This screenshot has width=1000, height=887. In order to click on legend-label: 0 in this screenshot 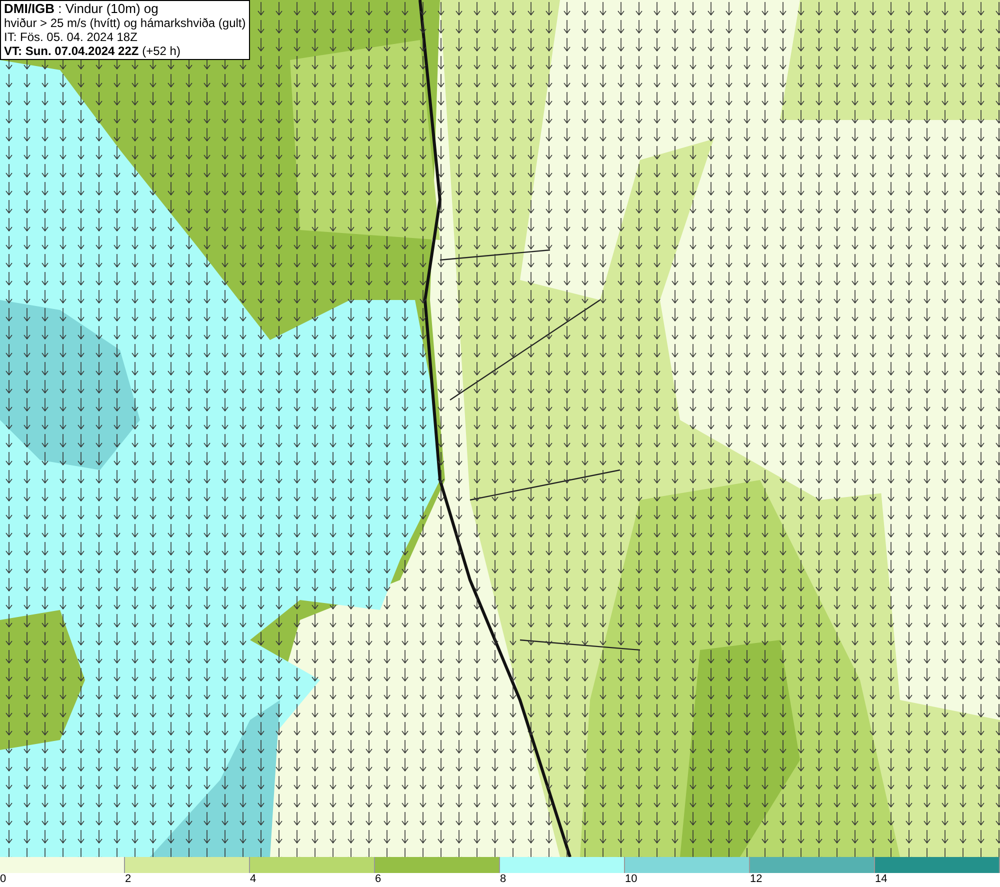, I will do `click(3, 879)`.